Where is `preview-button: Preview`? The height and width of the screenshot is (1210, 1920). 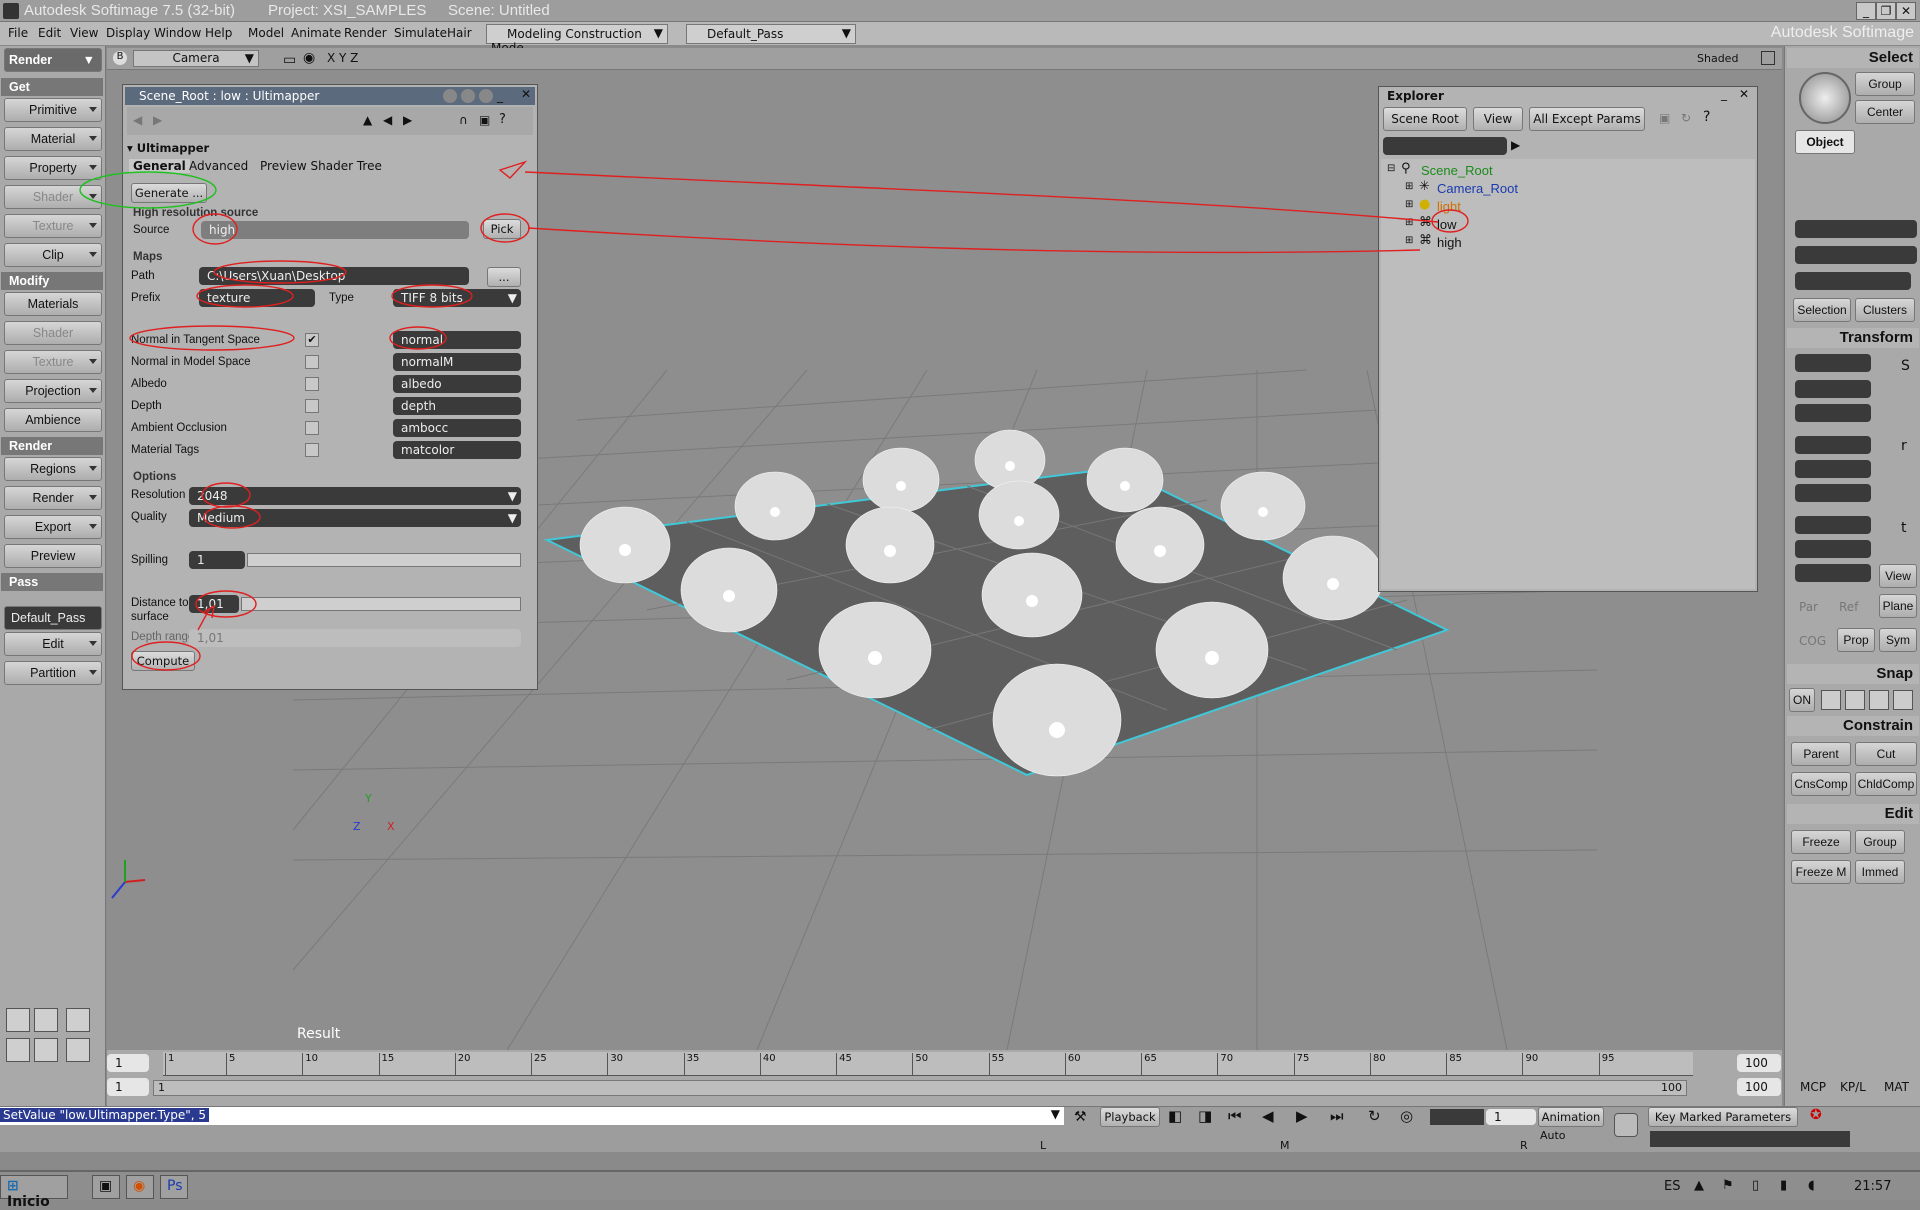
preview-button: Preview is located at coordinates (53, 556).